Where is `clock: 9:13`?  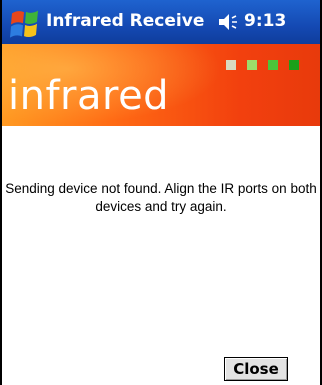
clock: 9:13 is located at coordinates (265, 21).